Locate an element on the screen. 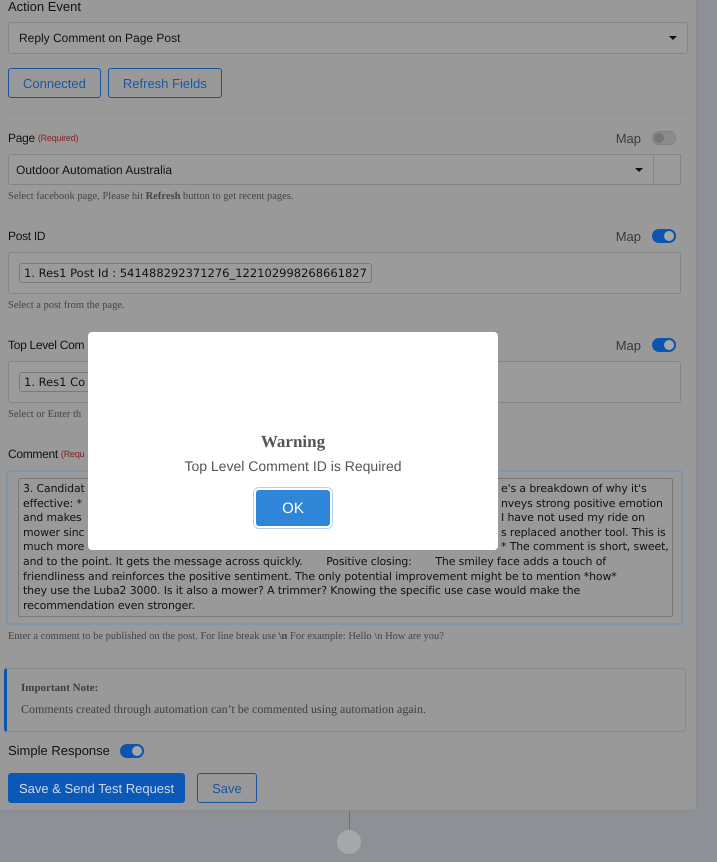 The width and height of the screenshot is (717, 862). comment-text: much more is located at coordinates (53, 547).